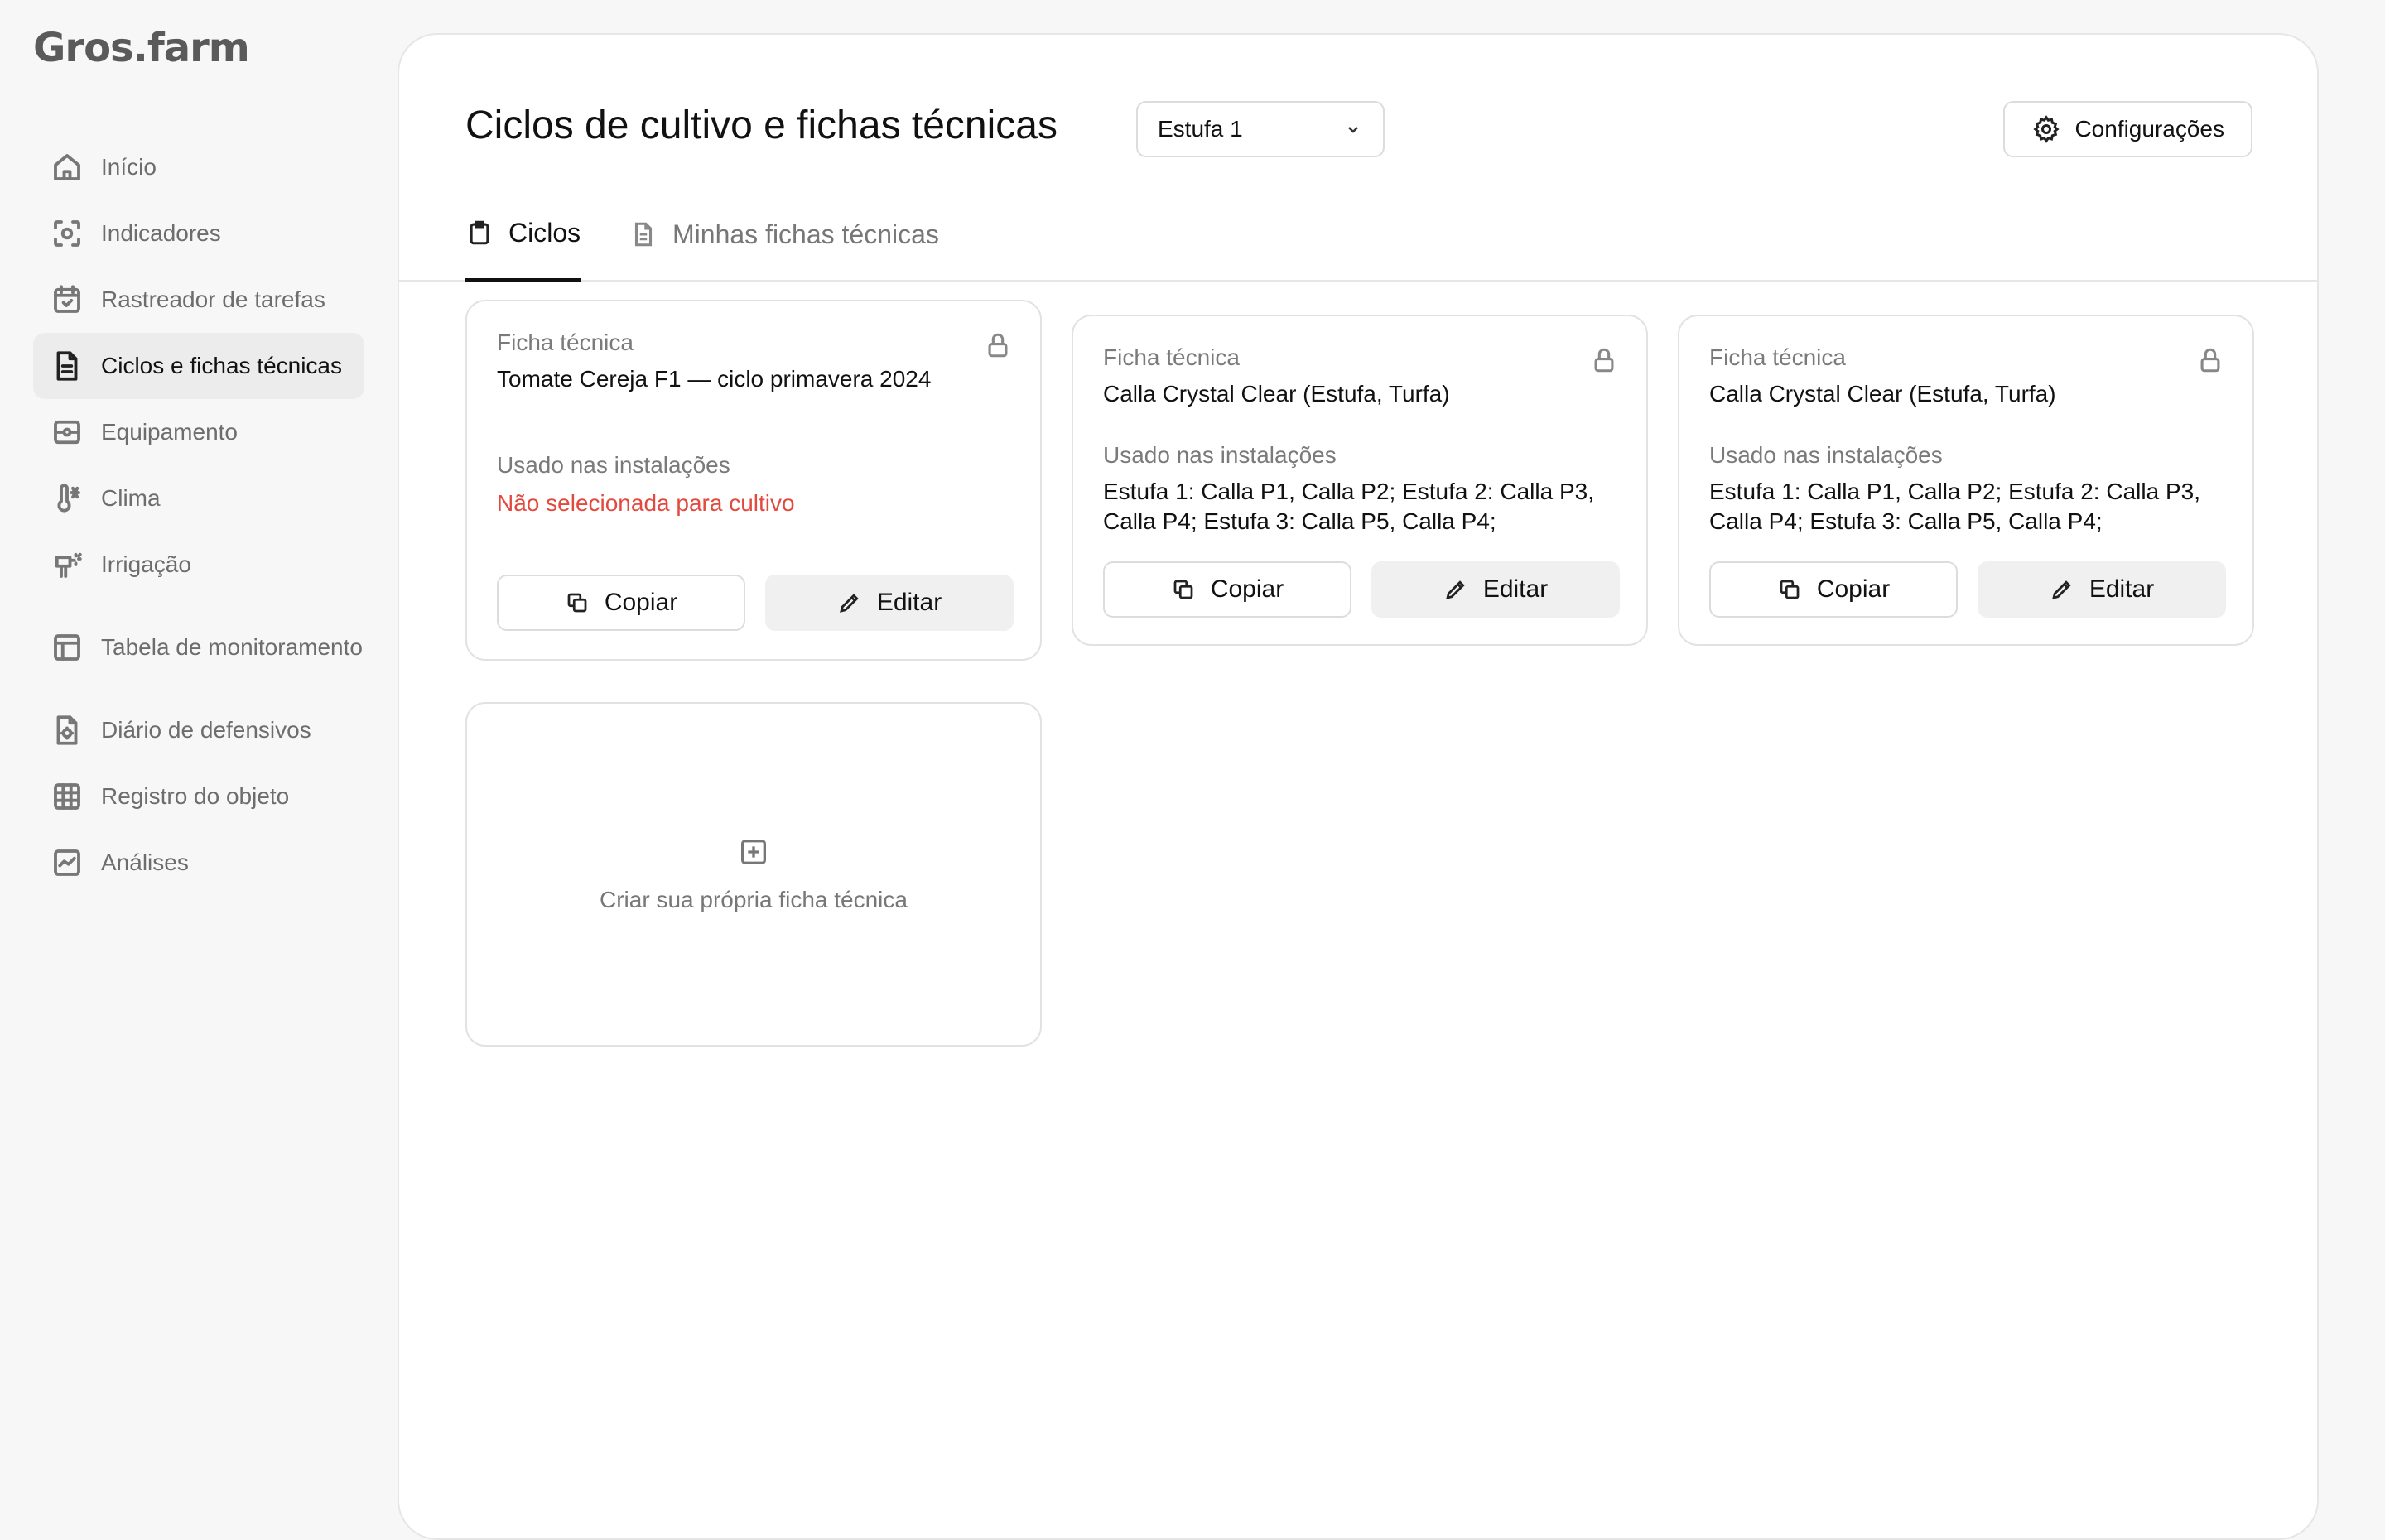 This screenshot has width=2385, height=1540. Describe the element at coordinates (198, 565) in the screenshot. I see `sidebar-item-irrigacao: Irrigação` at that location.